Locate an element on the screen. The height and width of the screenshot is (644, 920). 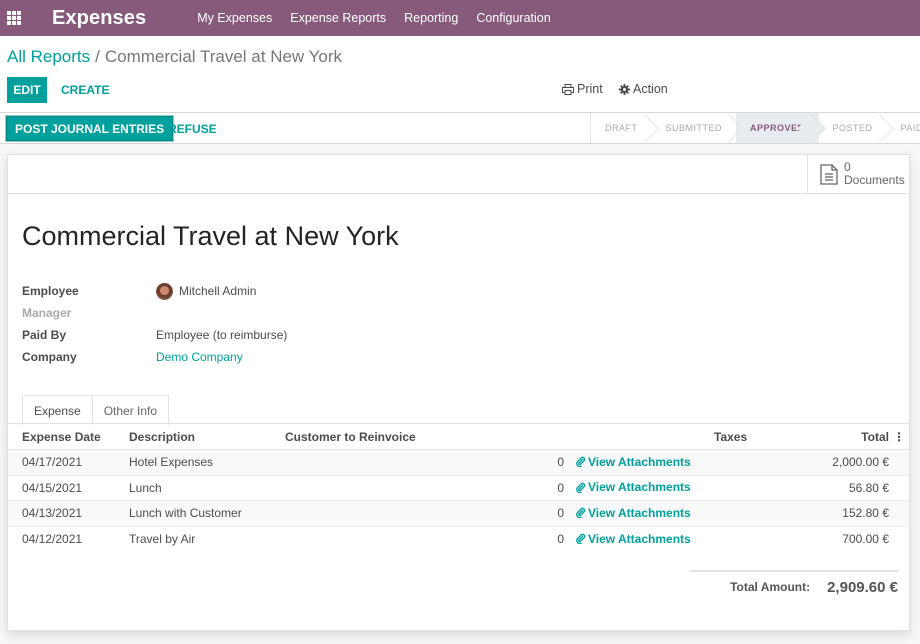
total-amount-label: Total Amount: is located at coordinates (770, 587).